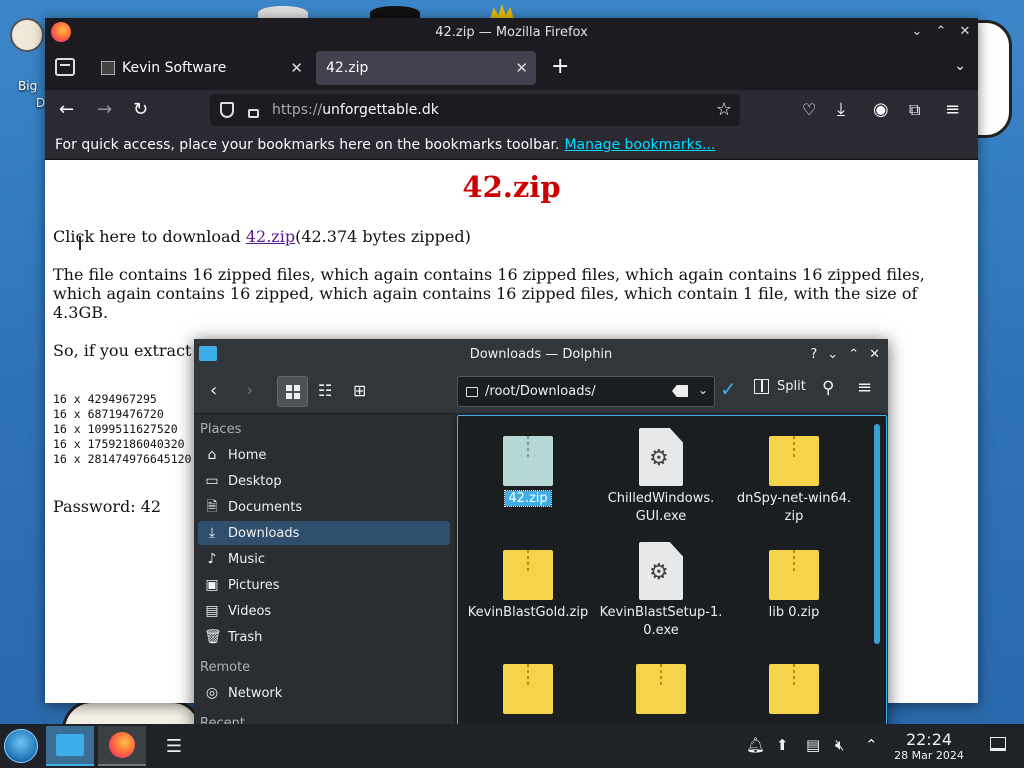 The image size is (1024, 768). Describe the element at coordinates (324, 693) in the screenshot. I see `place-network: ◎ Network` at that location.